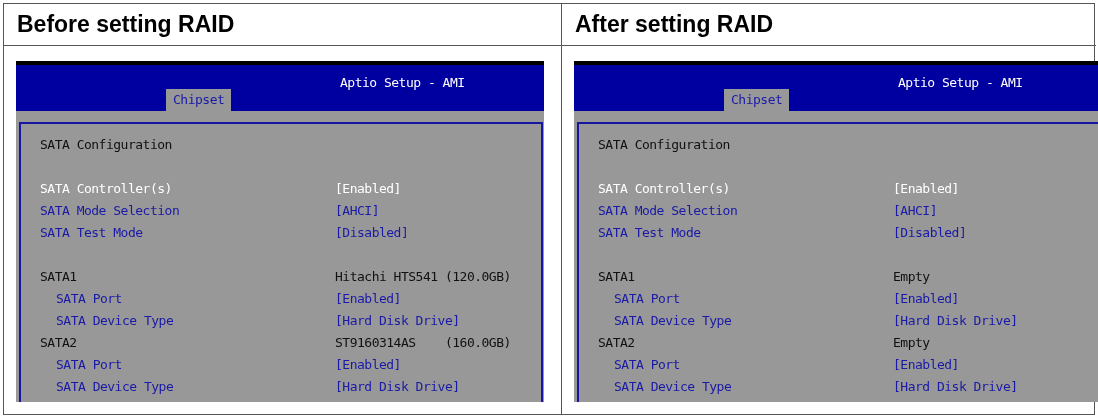  Describe the element at coordinates (674, 25) in the screenshot. I see `panel-heading: After setting RAID` at that location.